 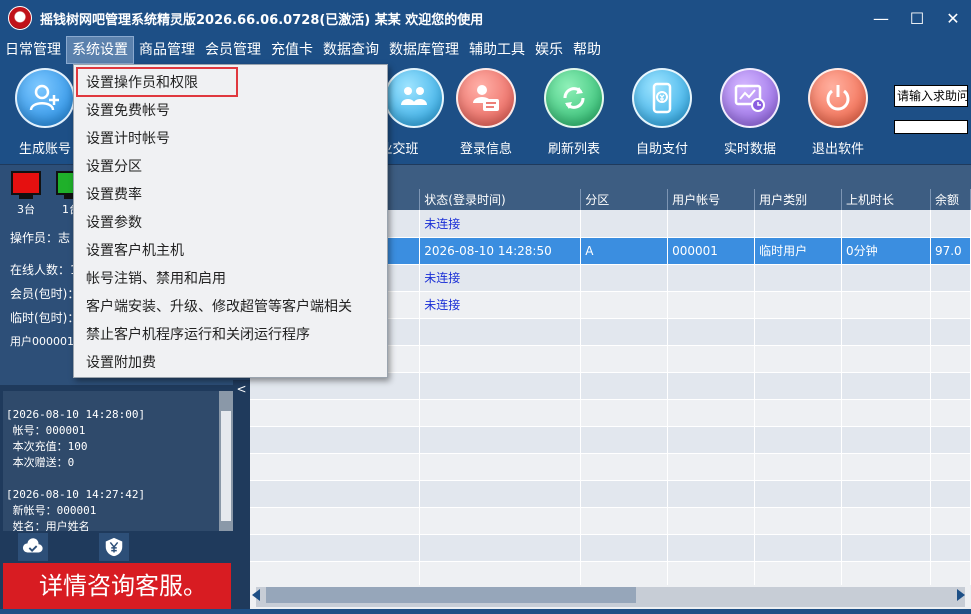 What do you see at coordinates (114, 223) in the screenshot?
I see `menu-item-parameters: 设置参数` at bounding box center [114, 223].